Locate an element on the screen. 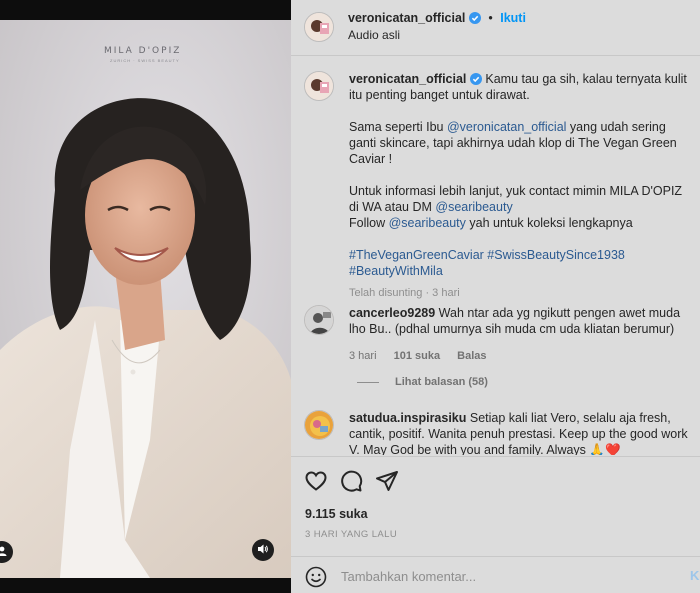 The image size is (700, 593). mention-link: @veronicatan_official is located at coordinates (506, 127).